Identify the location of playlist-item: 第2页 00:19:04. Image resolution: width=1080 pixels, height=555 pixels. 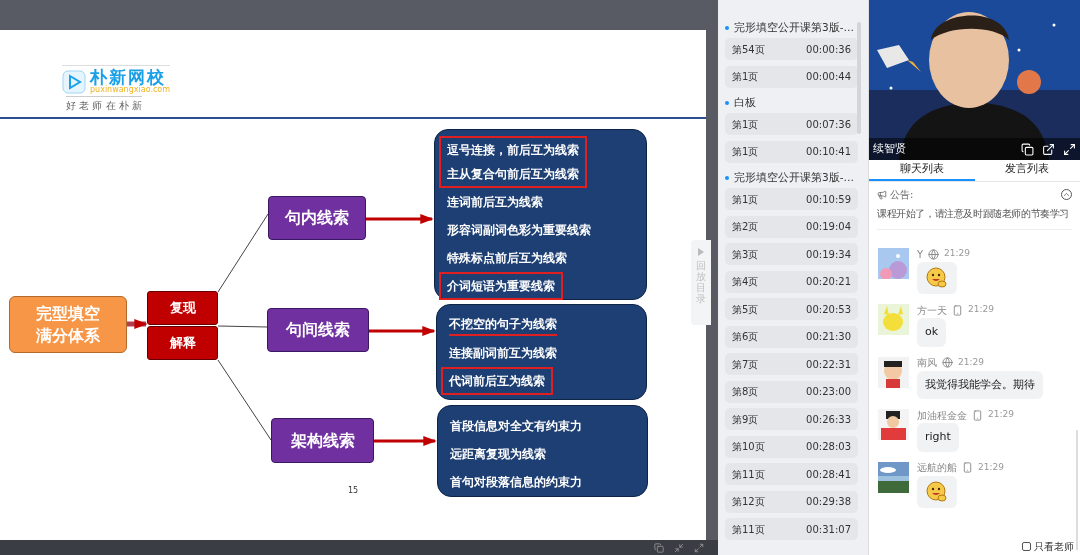
(791, 226).